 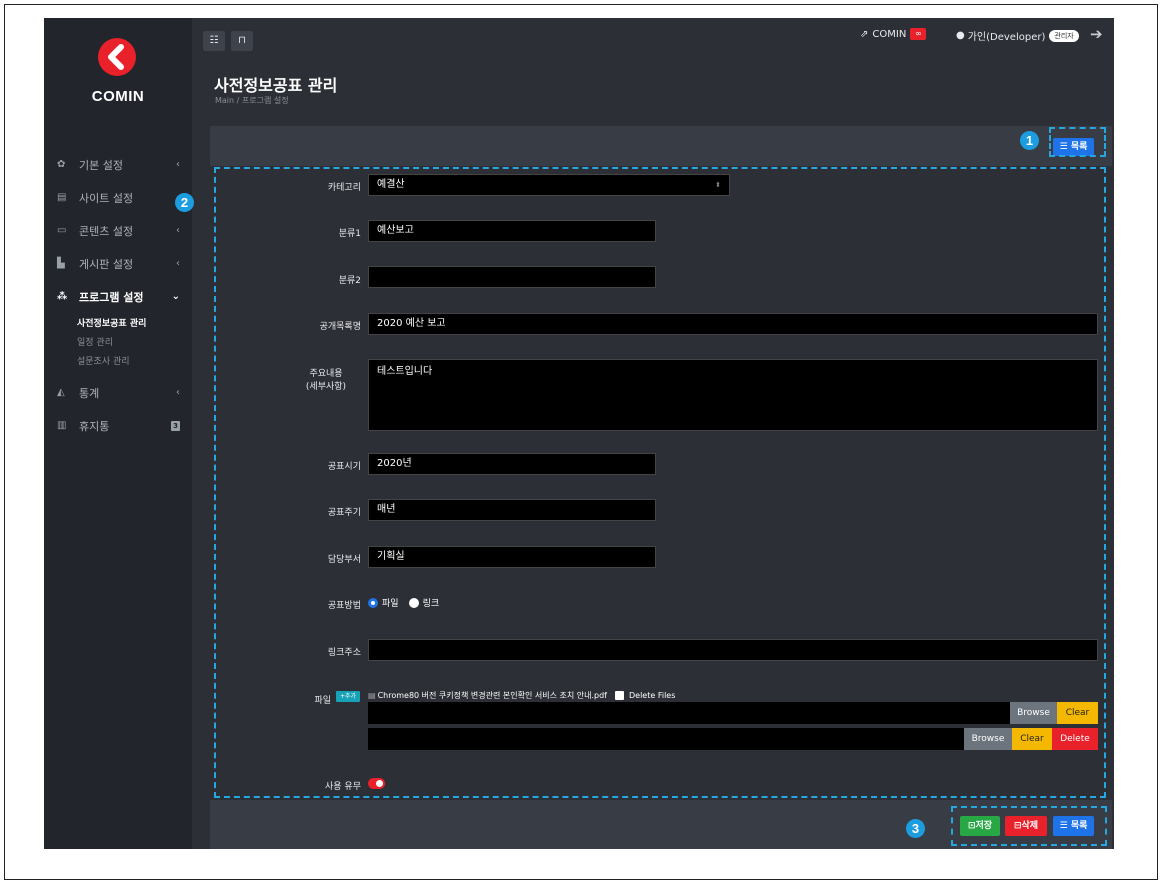 What do you see at coordinates (62, 296) in the screenshot?
I see `sitemap-icon: ⁂` at bounding box center [62, 296].